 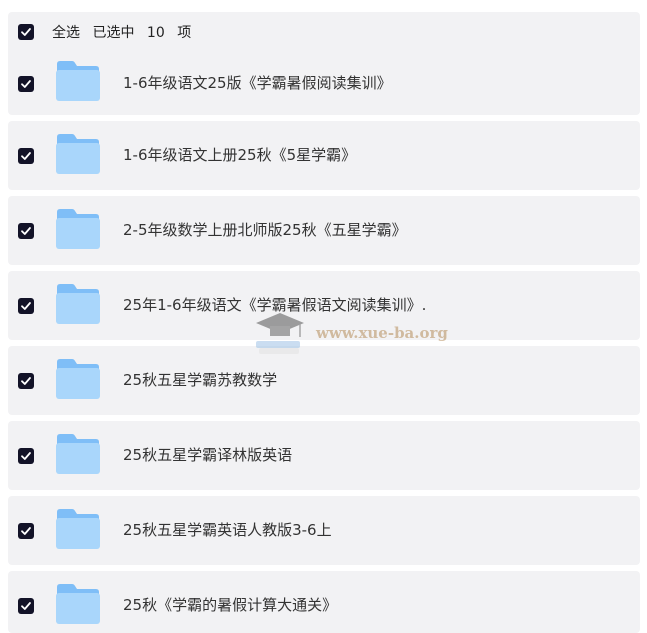 I want to click on select-all-checkbox, so click(x=26, y=32).